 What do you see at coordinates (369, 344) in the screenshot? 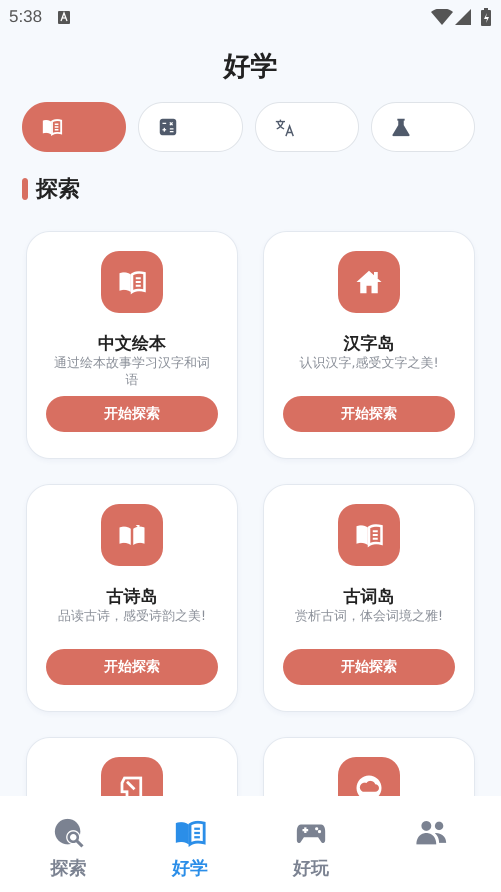
I see `card-title: 汉字岛` at bounding box center [369, 344].